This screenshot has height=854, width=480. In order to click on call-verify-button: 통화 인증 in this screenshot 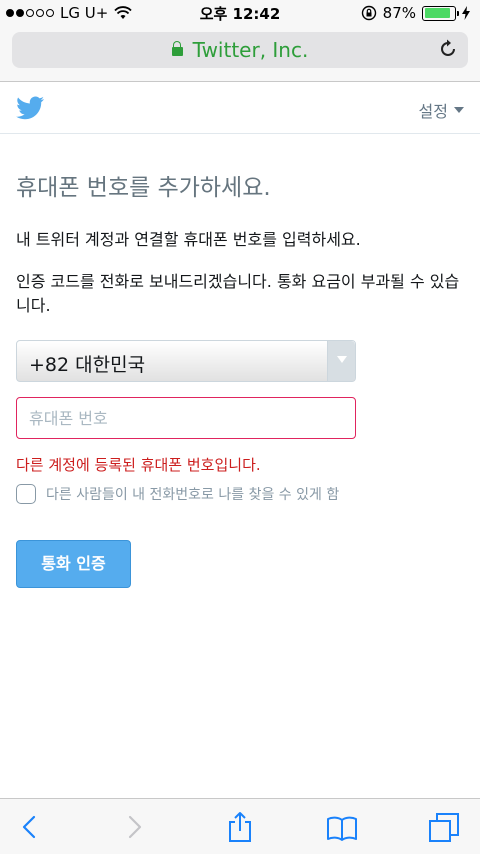, I will do `click(73, 564)`.